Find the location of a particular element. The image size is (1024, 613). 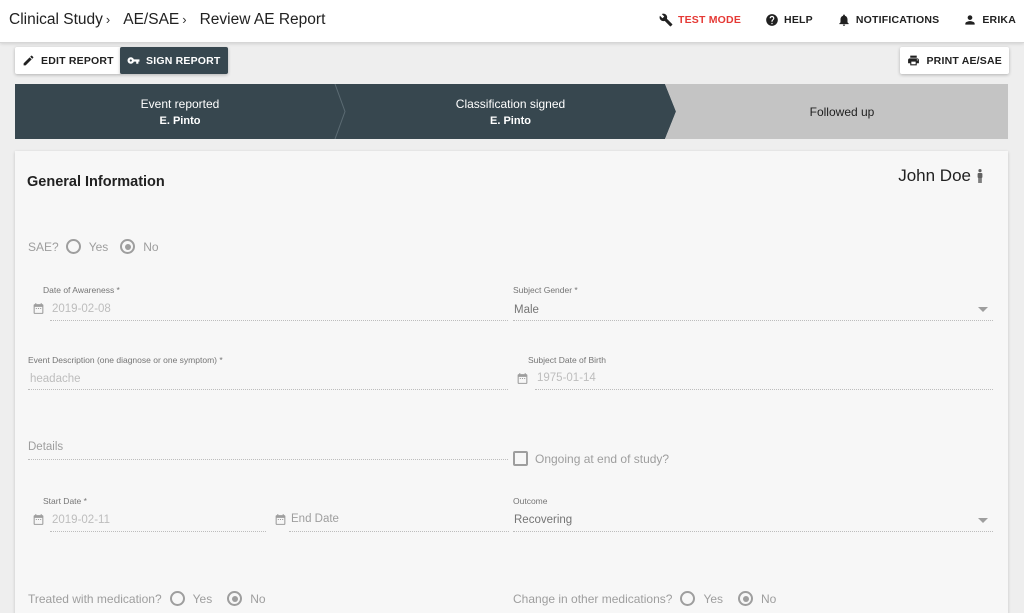

details-field: Details is located at coordinates (268, 449).